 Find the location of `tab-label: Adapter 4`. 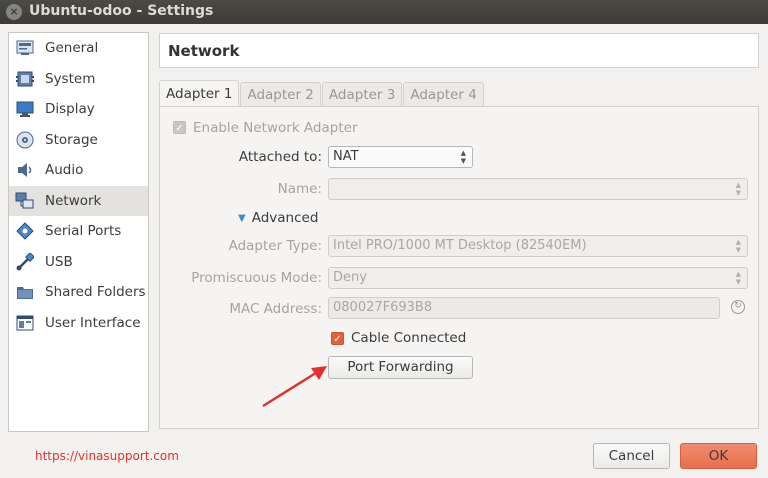

tab-label: Adapter 4 is located at coordinates (443, 95).